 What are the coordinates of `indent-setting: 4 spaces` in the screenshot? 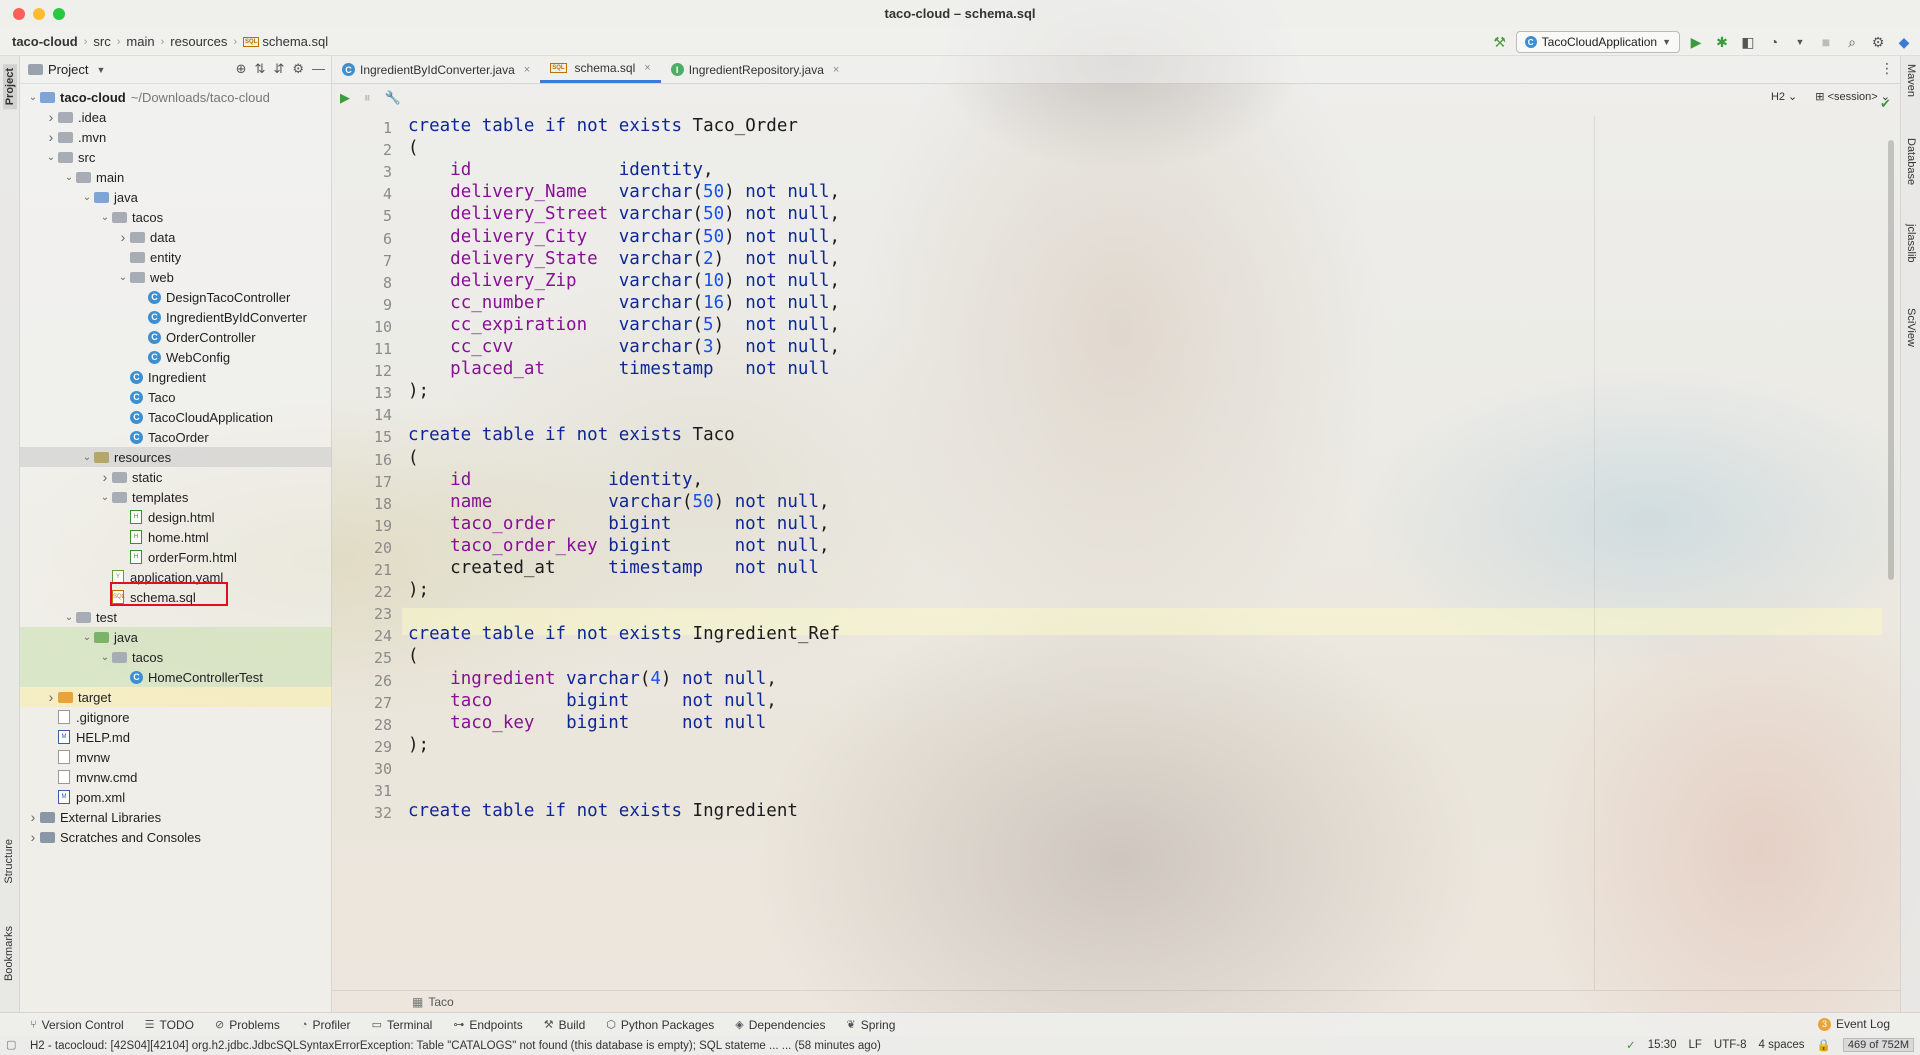 It's located at (1781, 1045).